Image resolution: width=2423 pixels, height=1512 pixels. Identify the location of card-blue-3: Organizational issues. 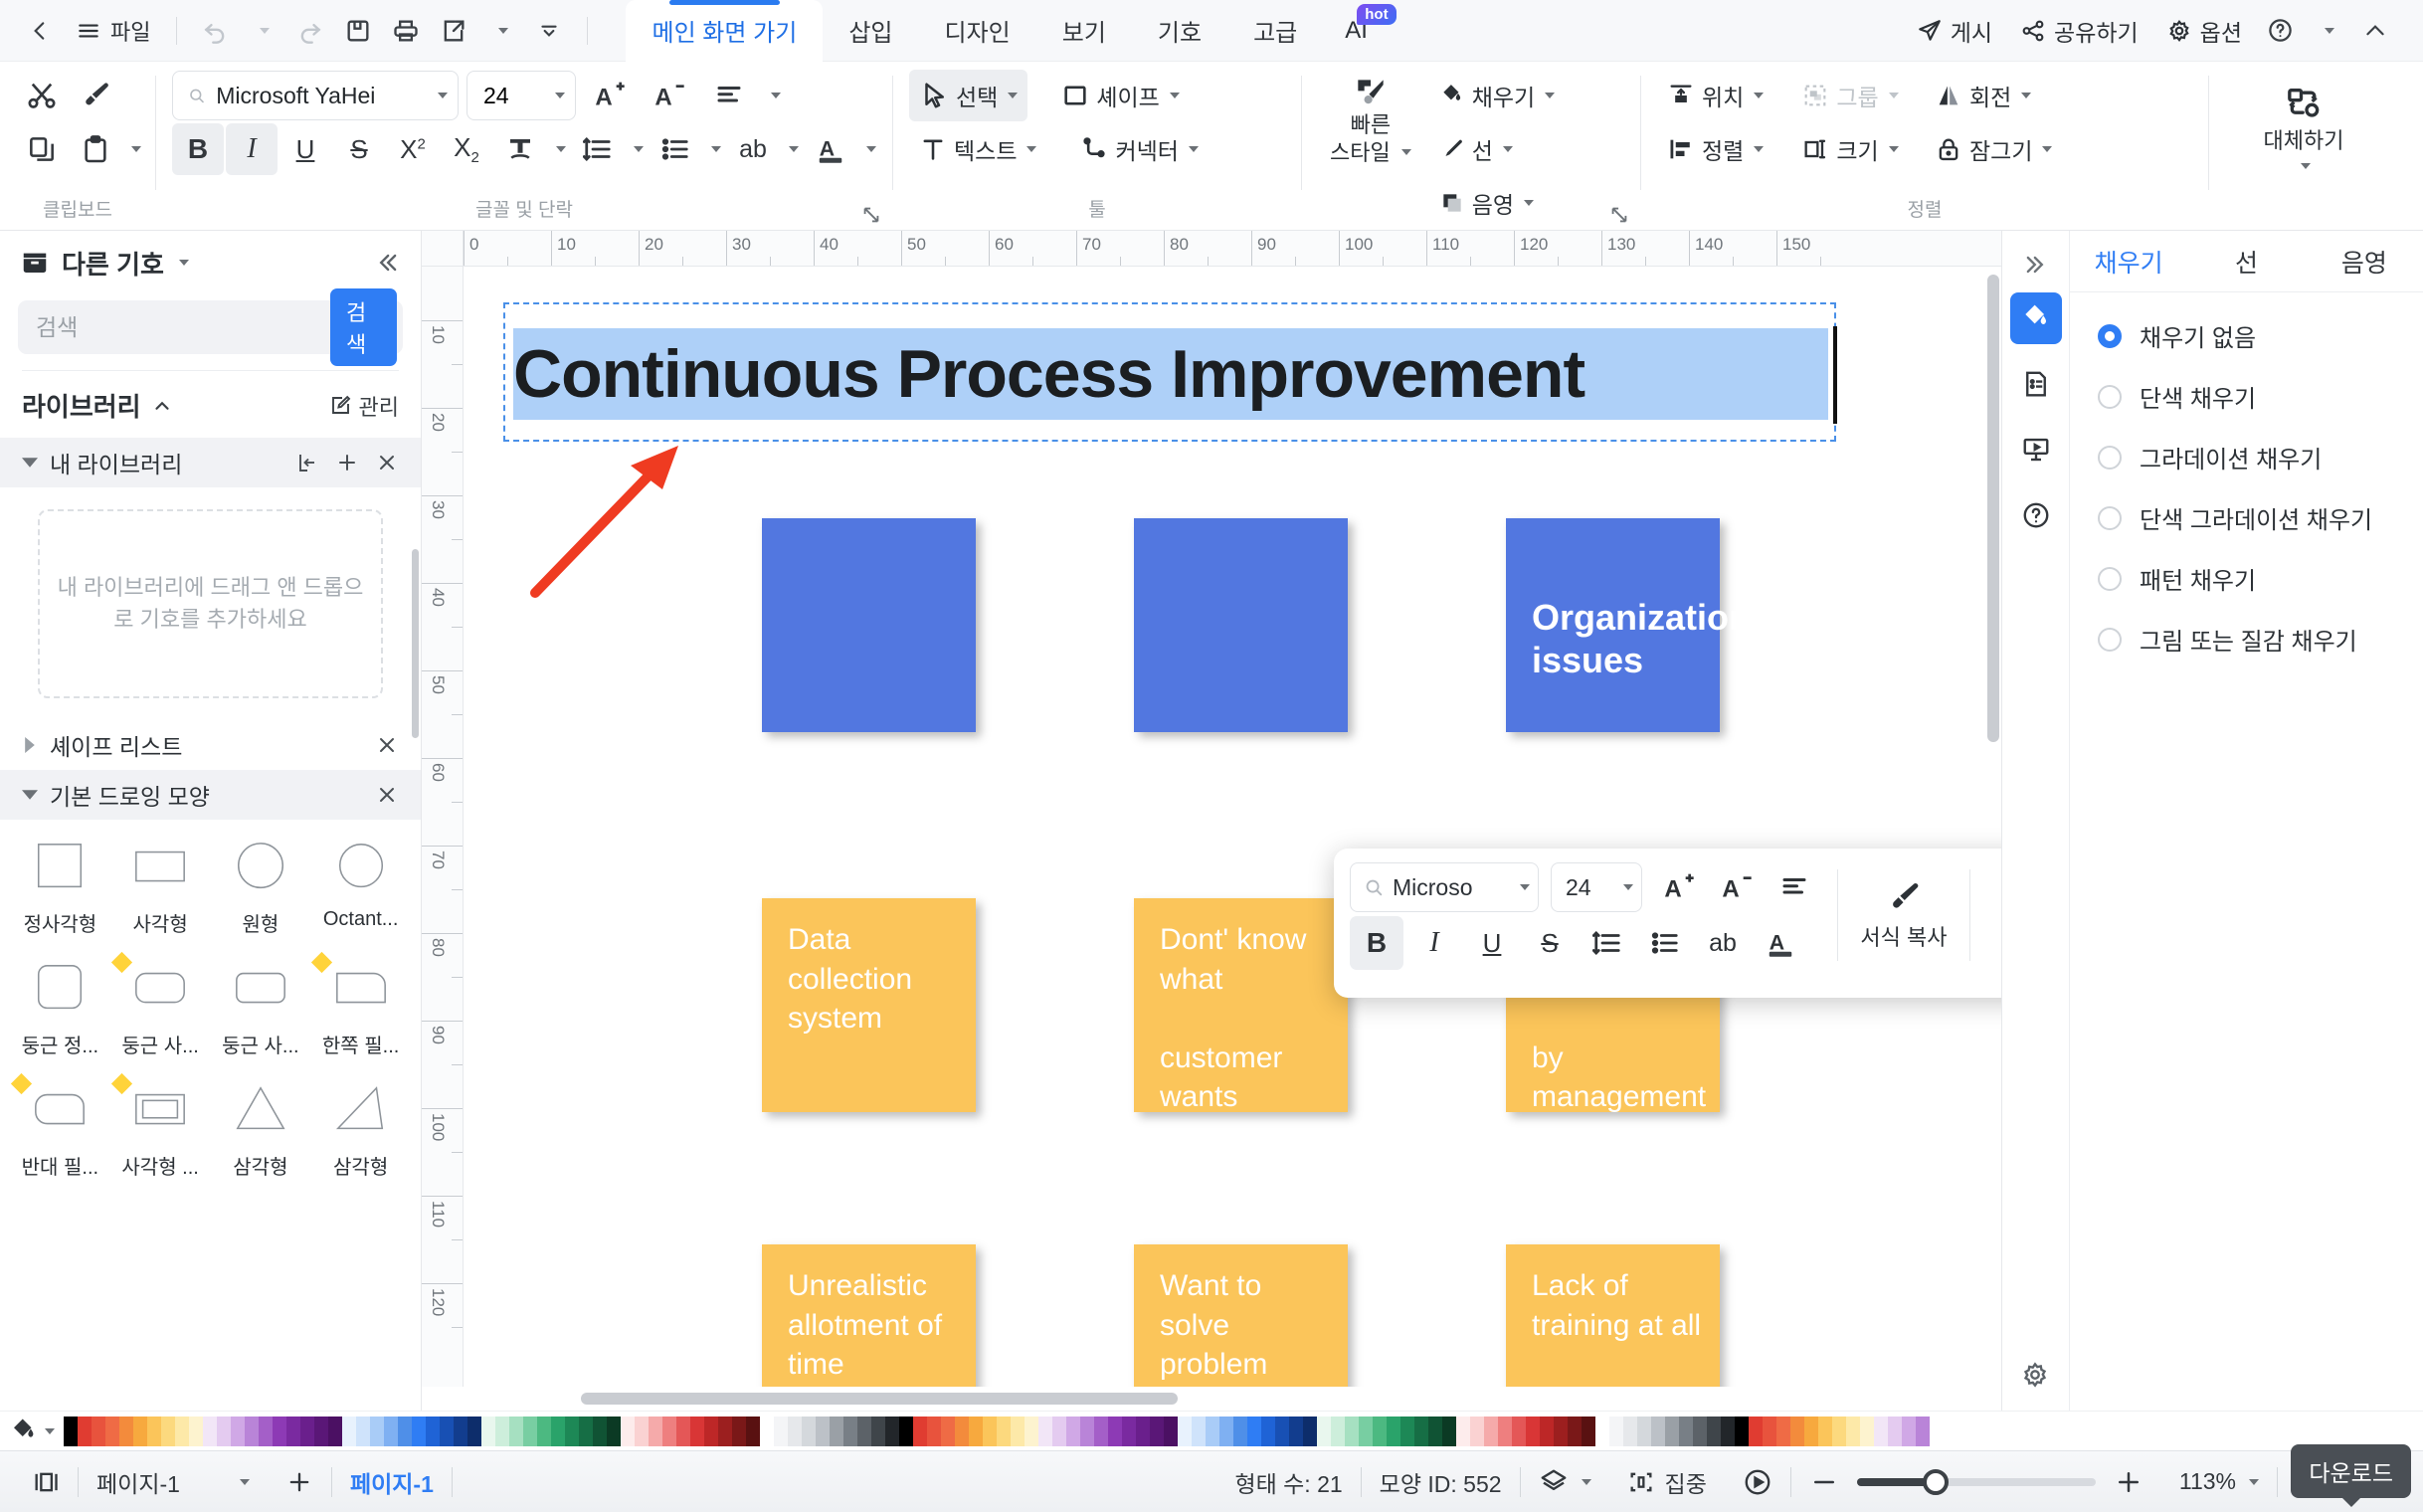
(1643, 625).